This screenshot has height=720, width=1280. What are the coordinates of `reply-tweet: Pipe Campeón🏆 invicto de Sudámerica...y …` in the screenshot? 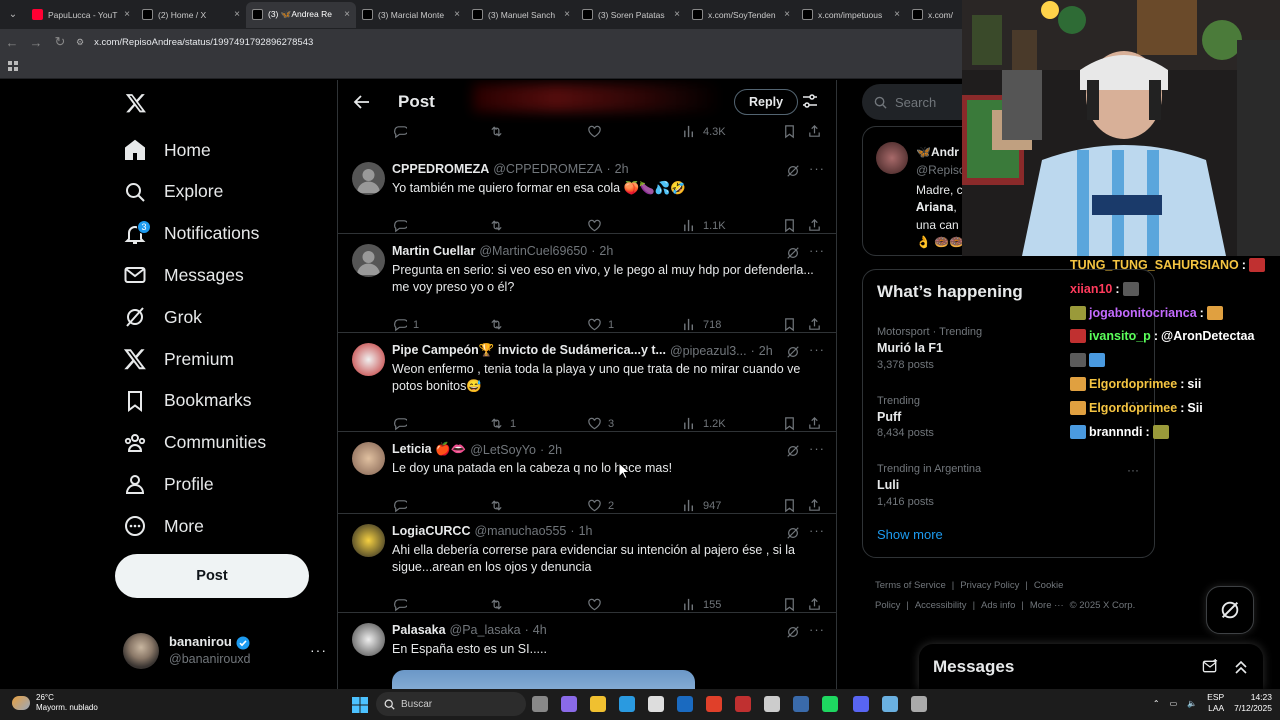 It's located at (587, 382).